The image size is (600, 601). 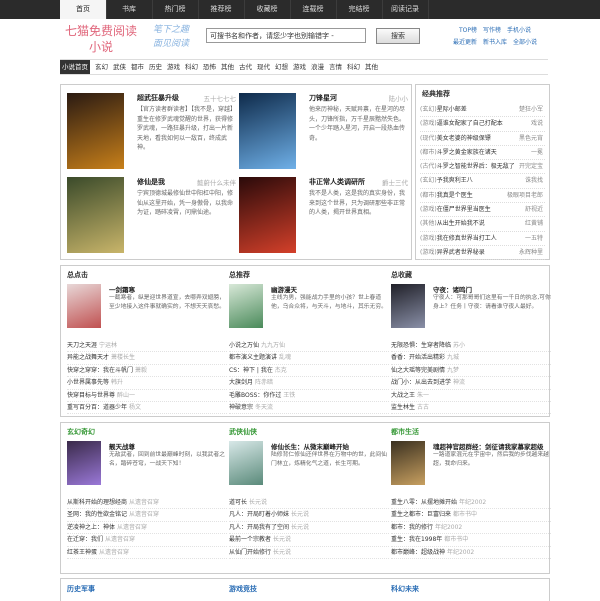 I want to click on quick-link: 写作榜, so click(x=492, y=30).